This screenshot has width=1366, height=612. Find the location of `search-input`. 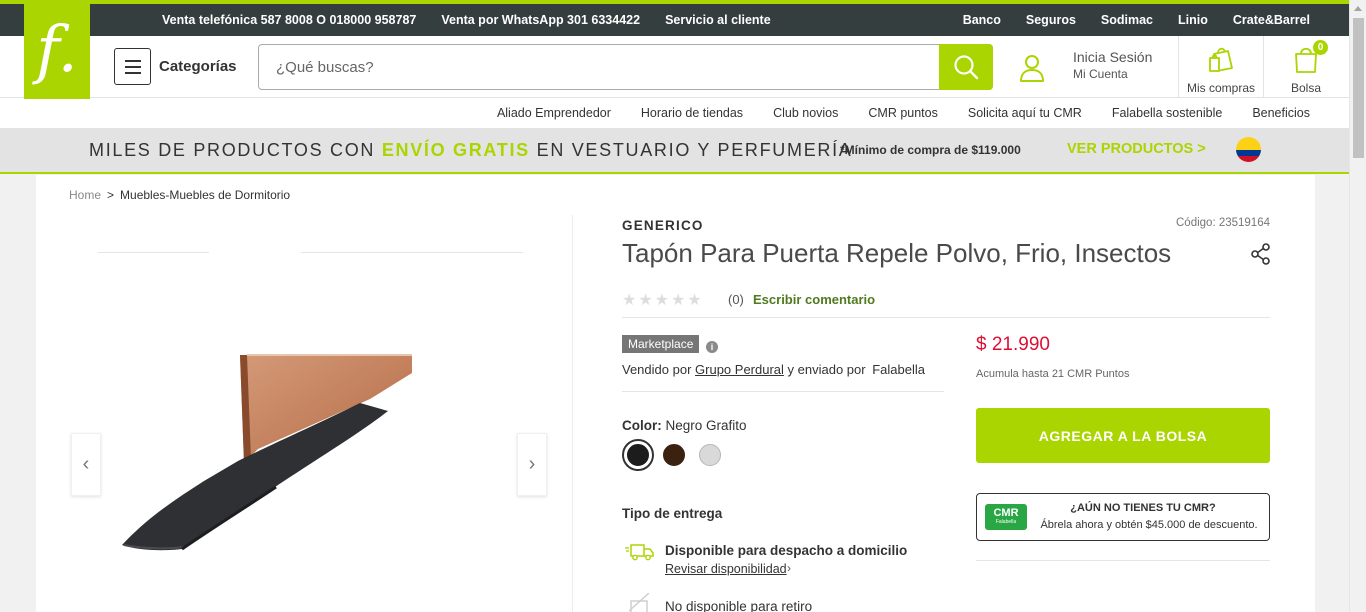

search-input is located at coordinates (599, 67).